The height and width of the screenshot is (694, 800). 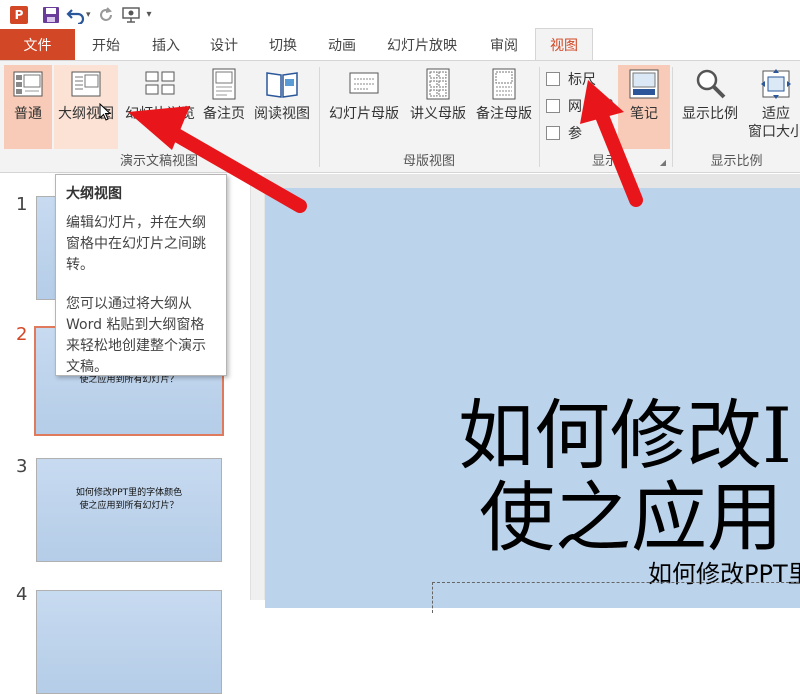 What do you see at coordinates (28, 114) in the screenshot?
I see `normal-view-label: 普通` at bounding box center [28, 114].